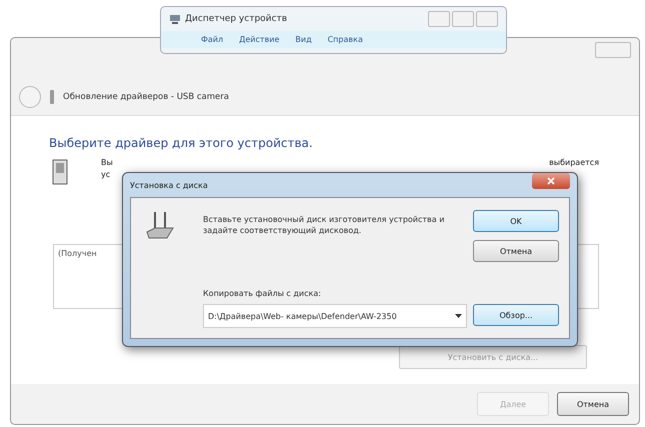 The height and width of the screenshot is (427, 645). I want to click on info-text: Вы, so click(107, 162).